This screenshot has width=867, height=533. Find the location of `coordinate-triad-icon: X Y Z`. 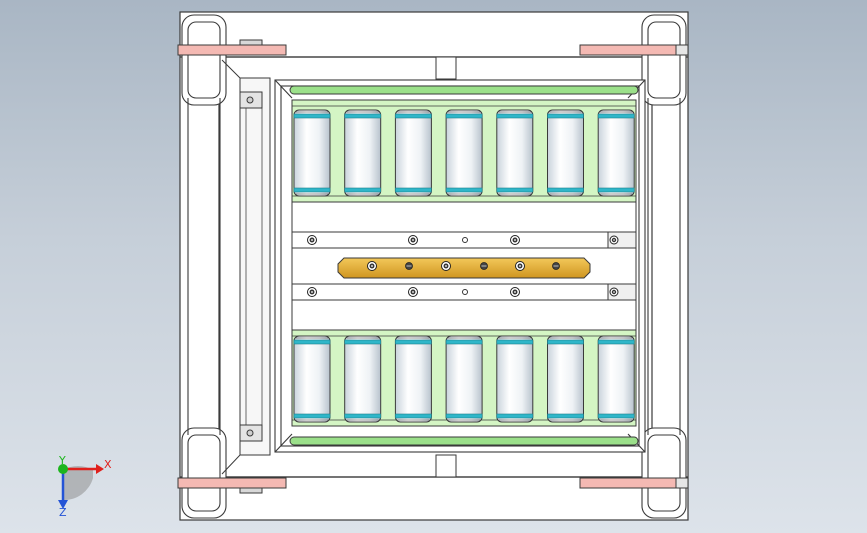

coordinate-triad-icon: X Y Z is located at coordinates (85, 486).